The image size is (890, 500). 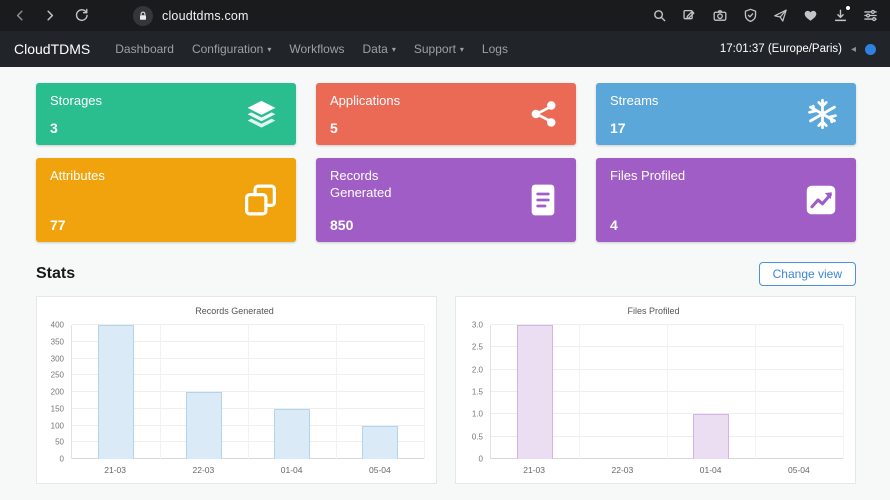 What do you see at coordinates (446, 114) in the screenshot?
I see `card-applications: Applications 5` at bounding box center [446, 114].